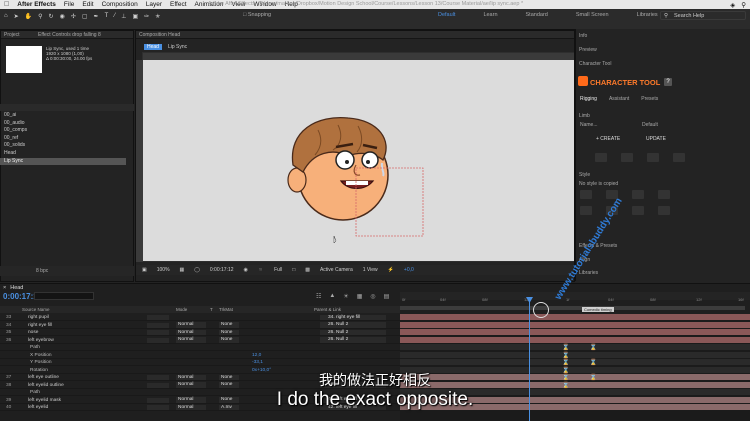 This screenshot has height=421, width=750. Describe the element at coordinates (391, 270) in the screenshot. I see `fast-preview-icon: ⚡` at that location.